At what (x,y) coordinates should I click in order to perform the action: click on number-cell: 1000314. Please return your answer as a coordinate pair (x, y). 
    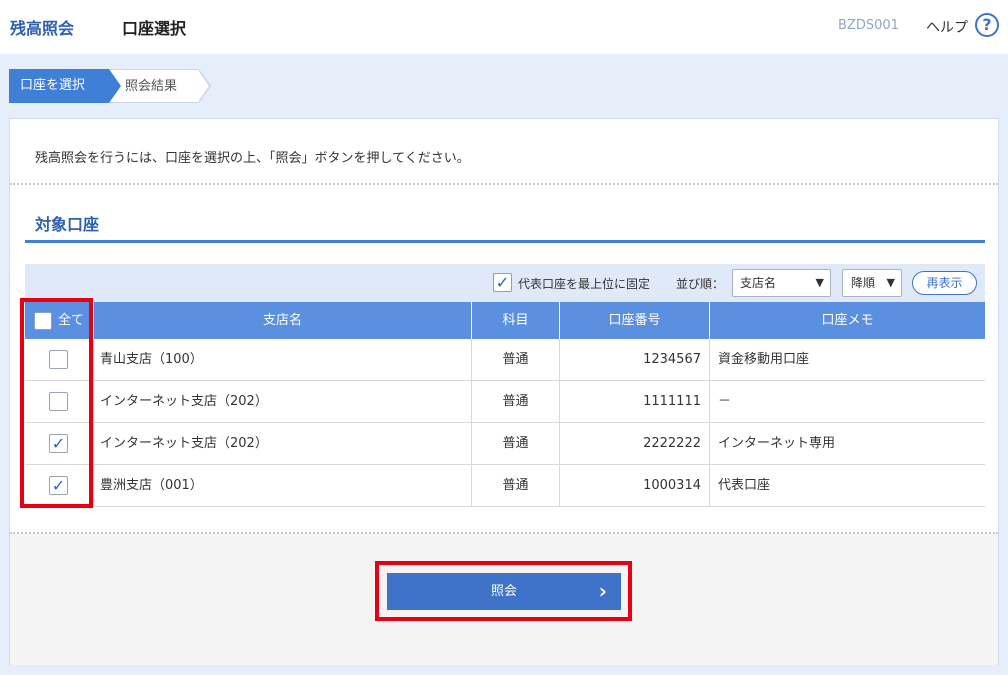
    Looking at the image, I should click on (634, 485).